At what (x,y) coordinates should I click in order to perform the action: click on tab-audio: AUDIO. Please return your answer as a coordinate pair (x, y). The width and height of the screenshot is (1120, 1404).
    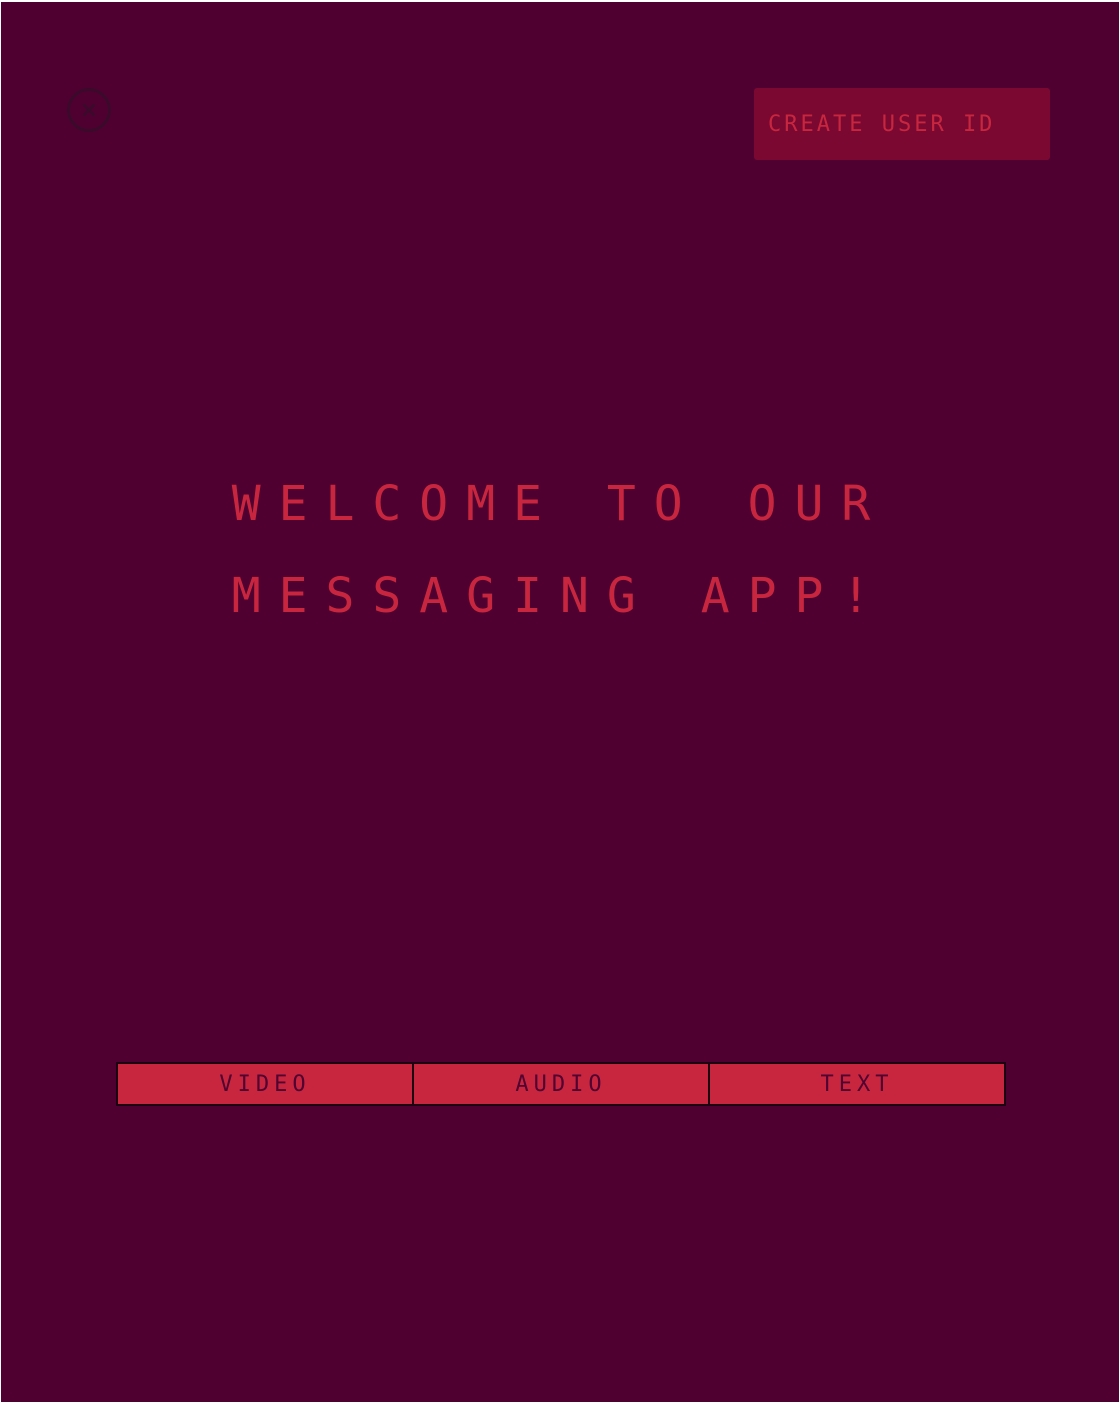
    Looking at the image, I should click on (560, 1084).